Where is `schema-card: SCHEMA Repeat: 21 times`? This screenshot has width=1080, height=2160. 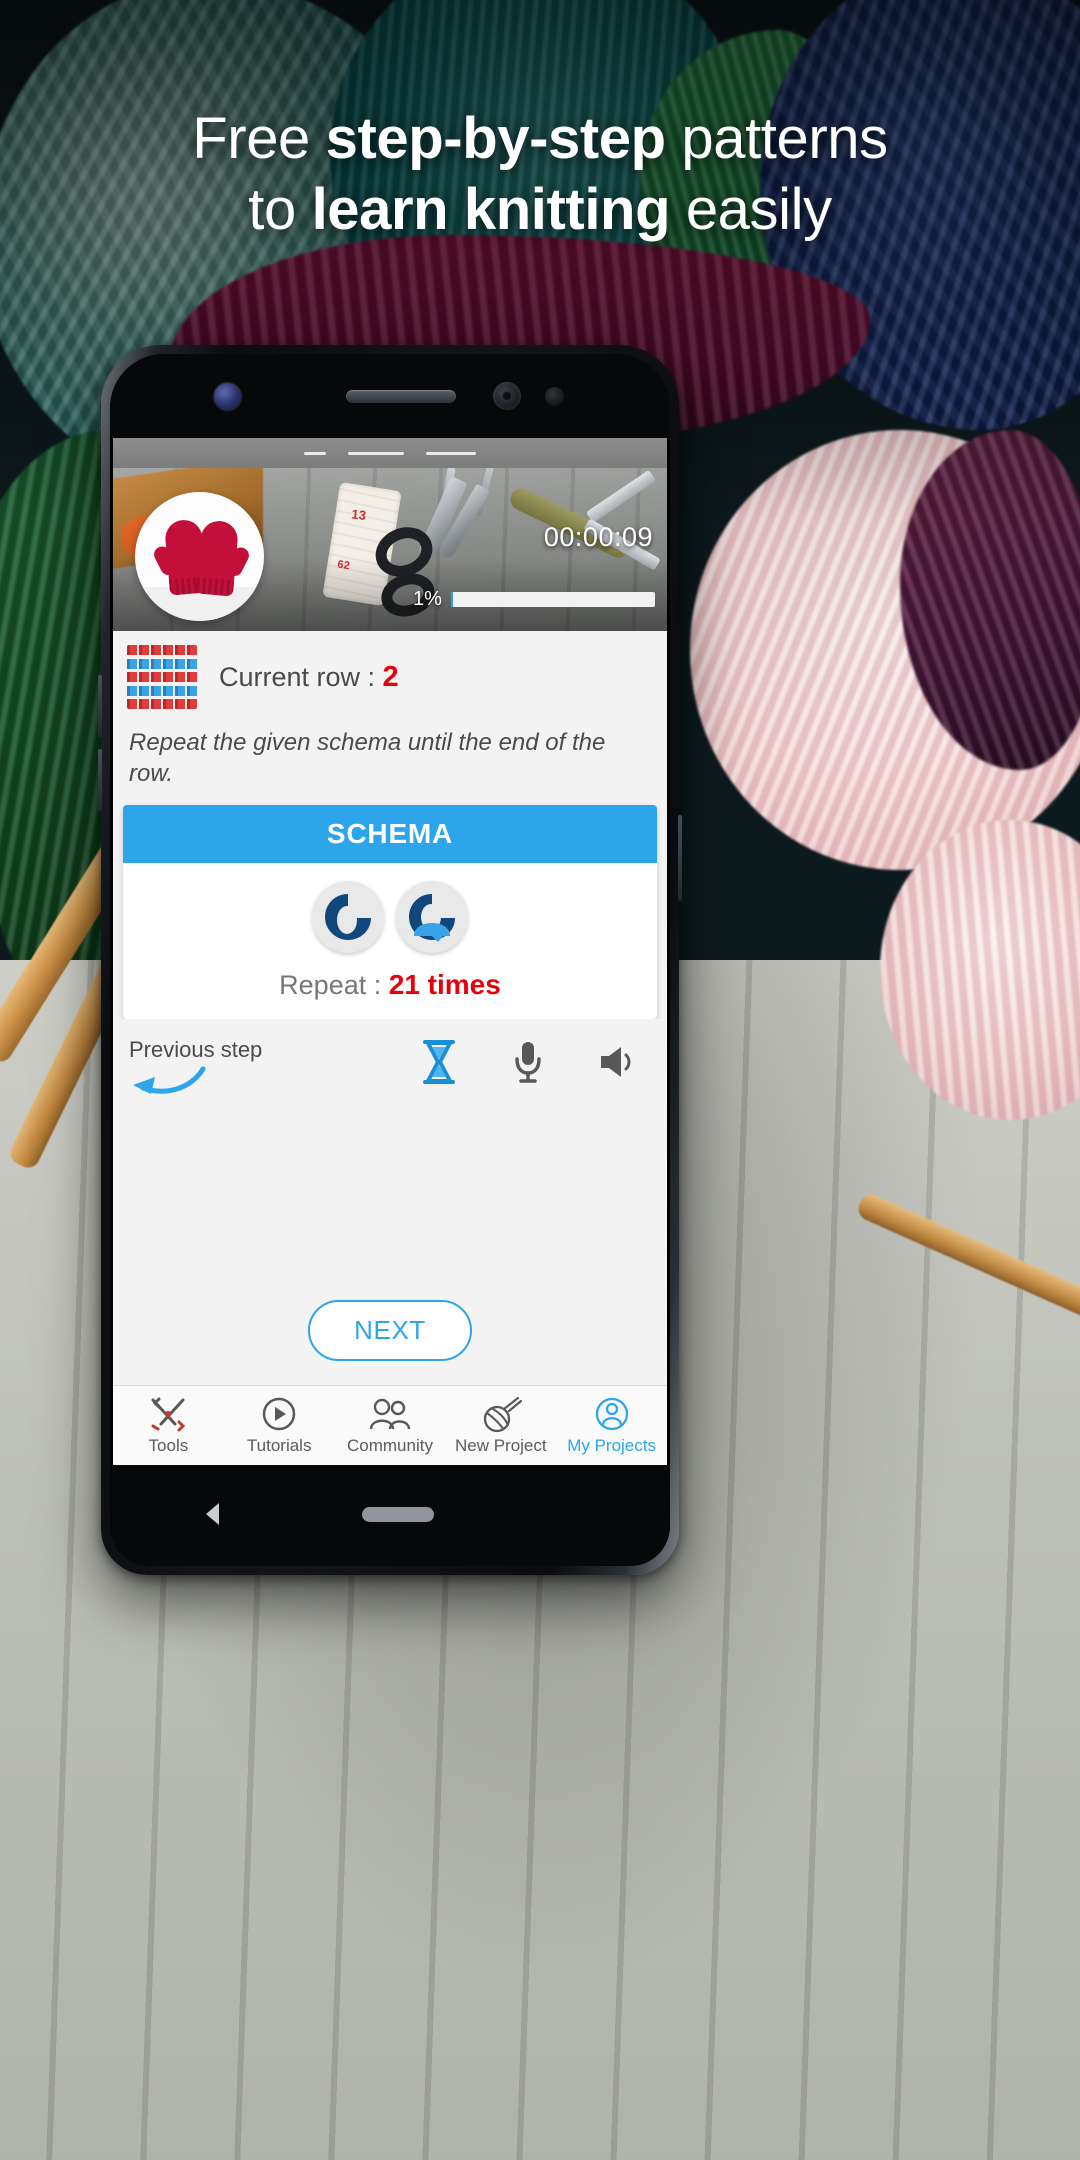
schema-card: SCHEMA Repeat: 21 times is located at coordinates (390, 912).